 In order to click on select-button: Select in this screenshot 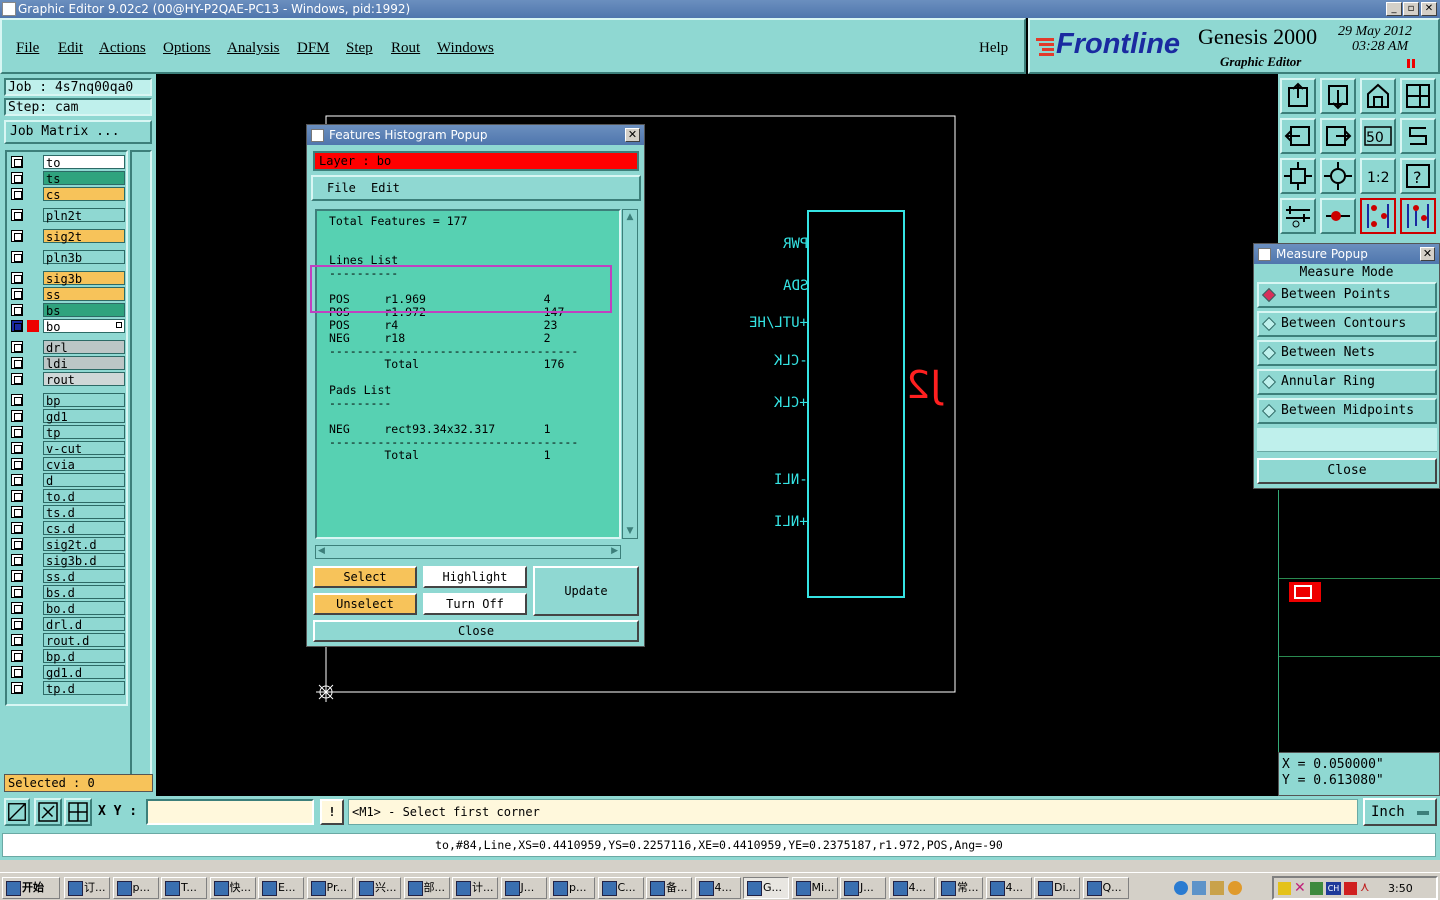, I will do `click(365, 577)`.